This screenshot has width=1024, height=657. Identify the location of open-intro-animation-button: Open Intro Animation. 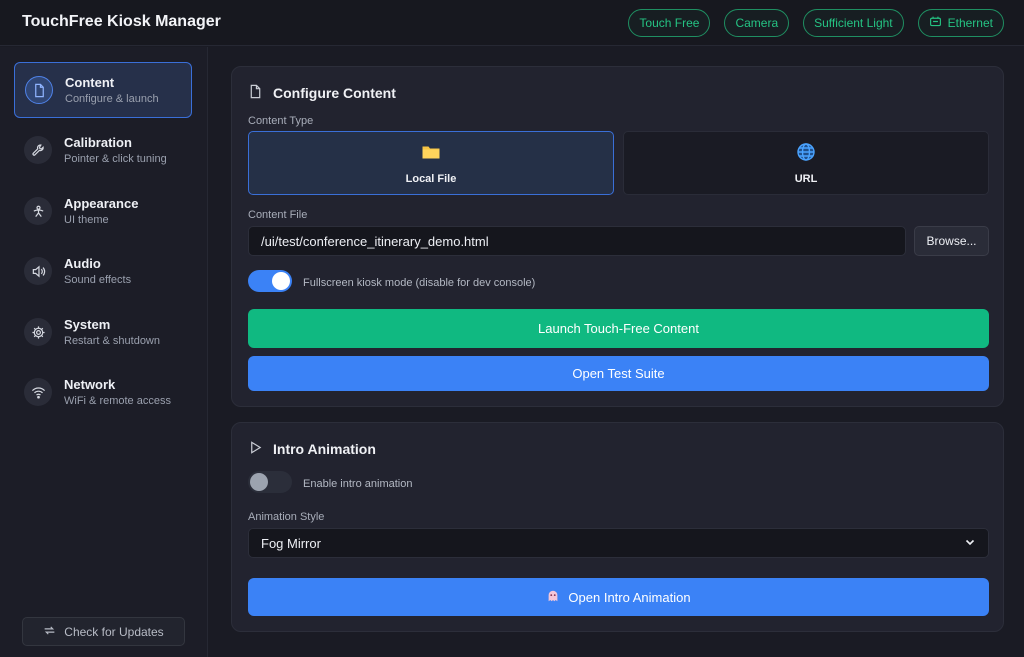
(618, 597).